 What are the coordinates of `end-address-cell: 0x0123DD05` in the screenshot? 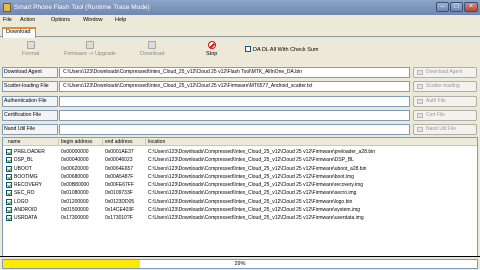 It's located at (120, 201).